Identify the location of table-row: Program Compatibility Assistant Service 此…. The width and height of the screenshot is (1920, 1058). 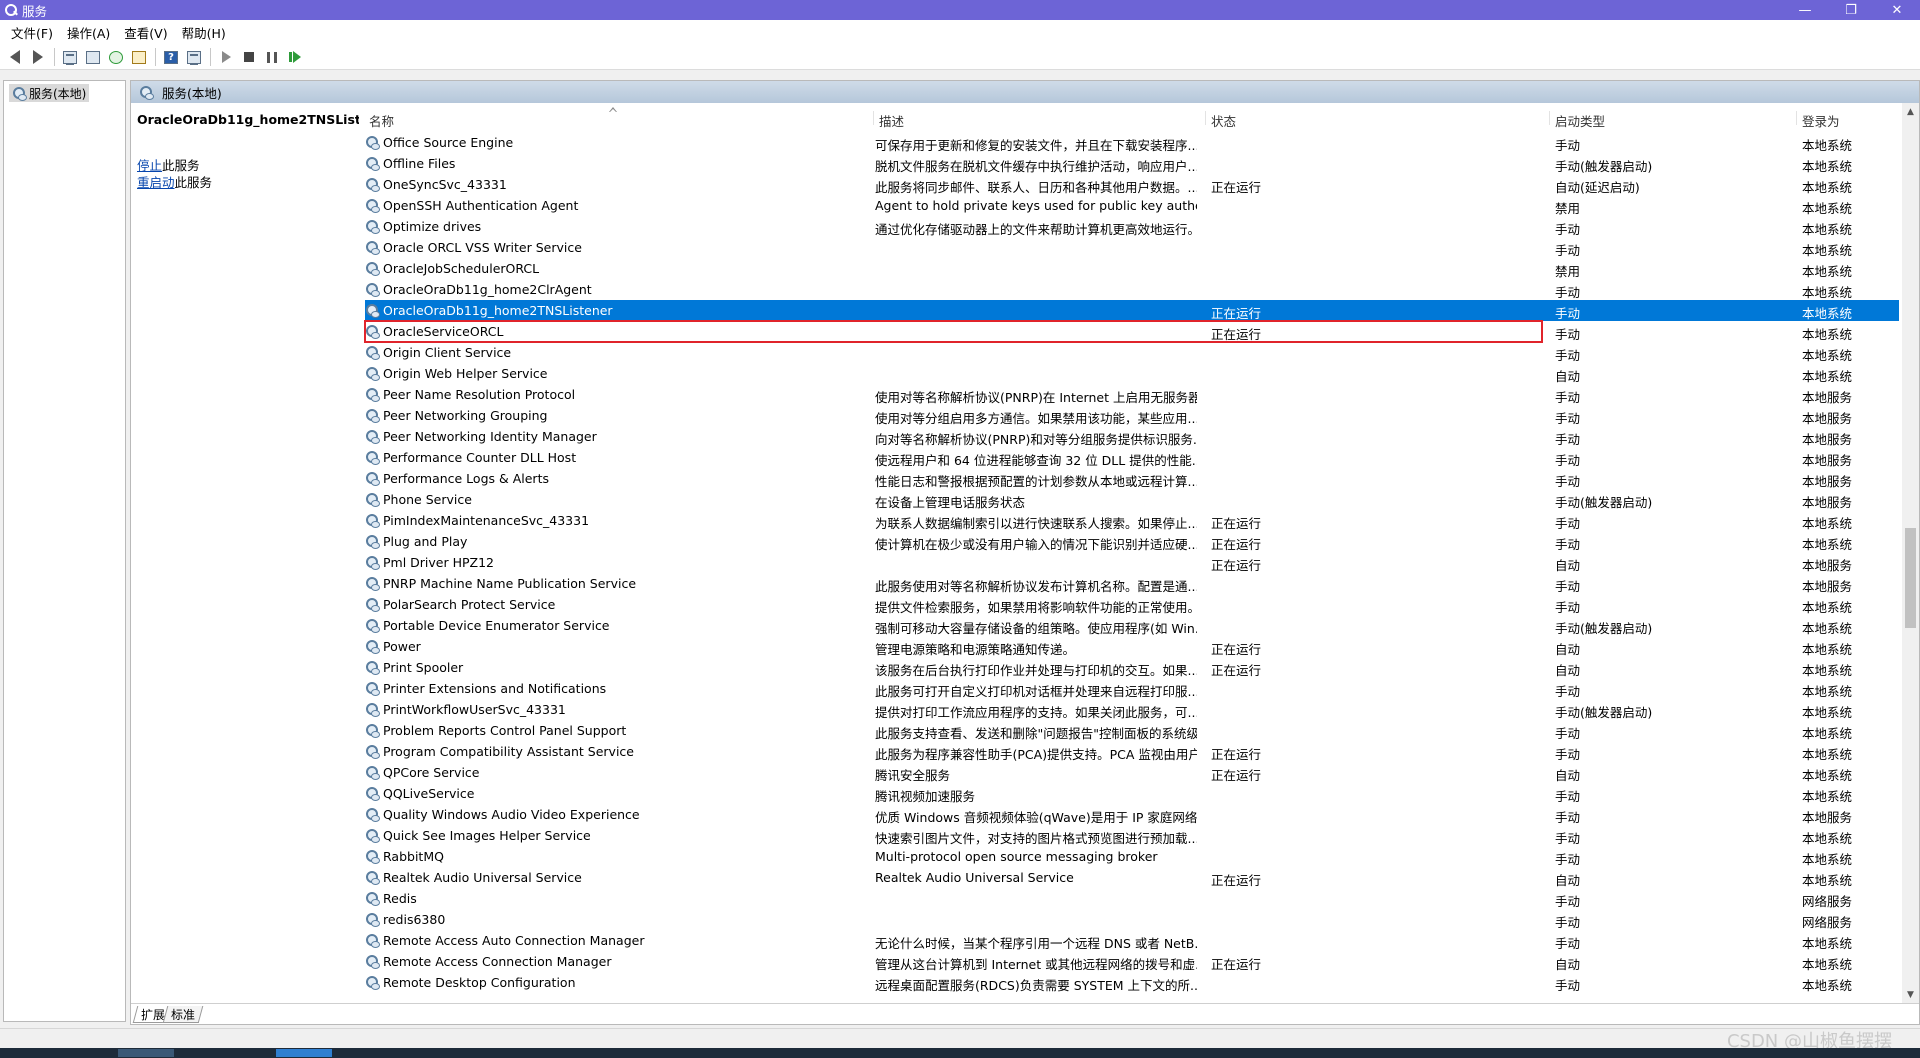
(1132, 751).